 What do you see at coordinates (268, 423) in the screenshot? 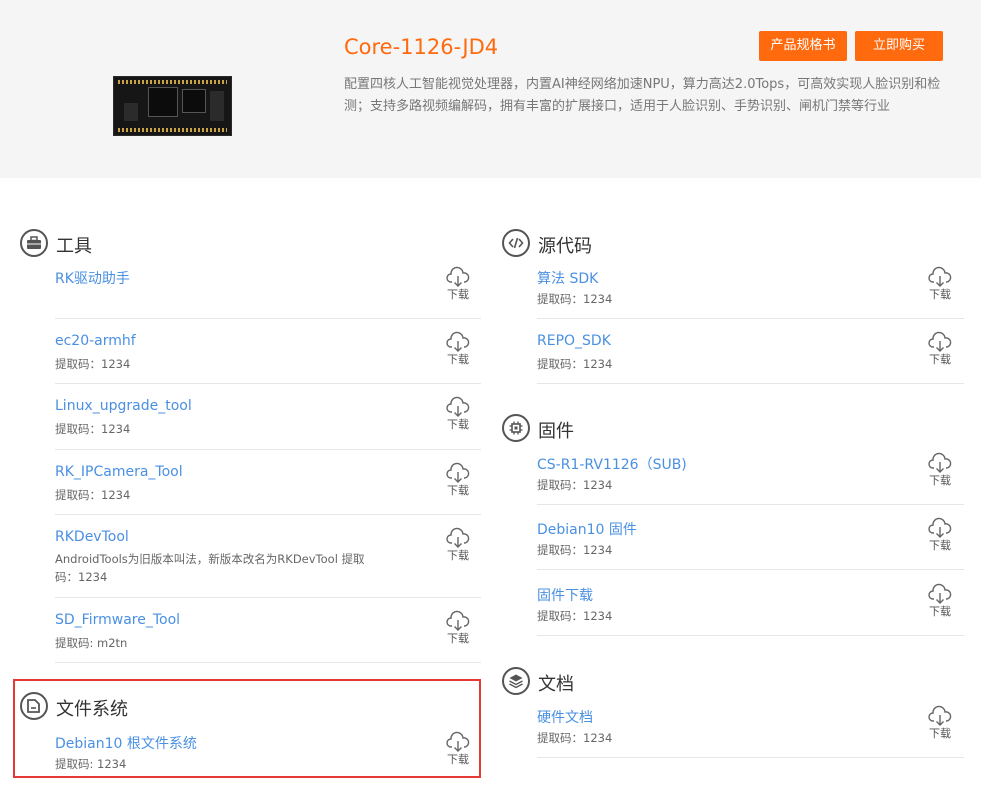
I see `list-item: Linux_upgrade_tool 提取码：1234 下载` at bounding box center [268, 423].